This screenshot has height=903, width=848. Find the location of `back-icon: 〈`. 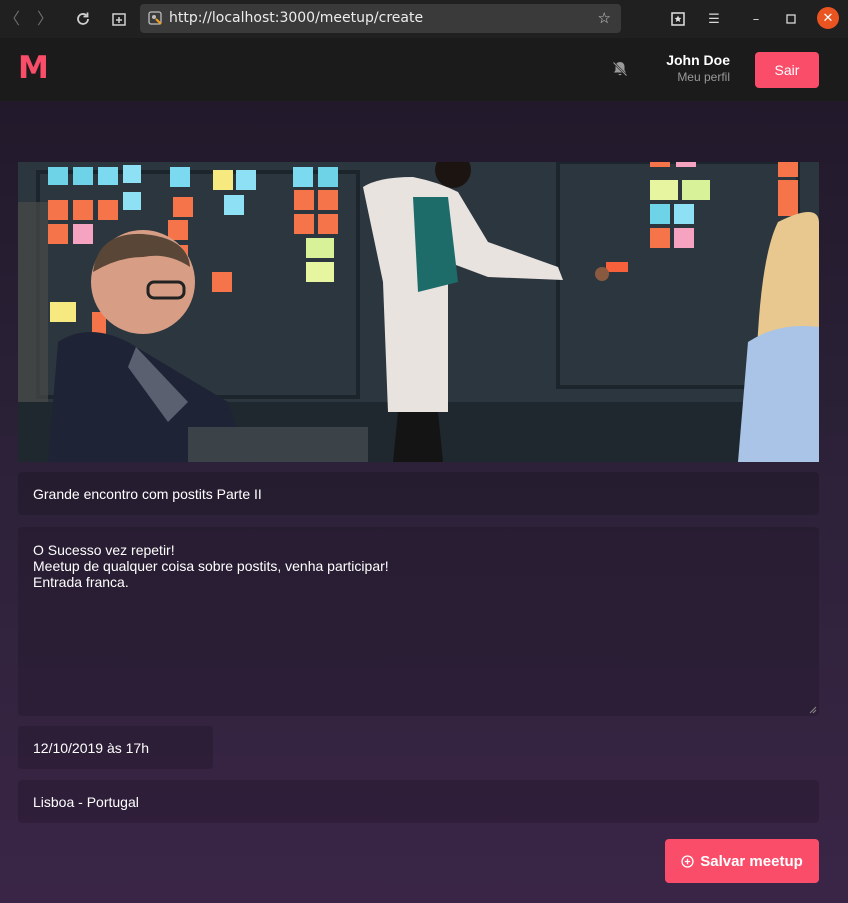

back-icon: 〈 is located at coordinates (12, 19).